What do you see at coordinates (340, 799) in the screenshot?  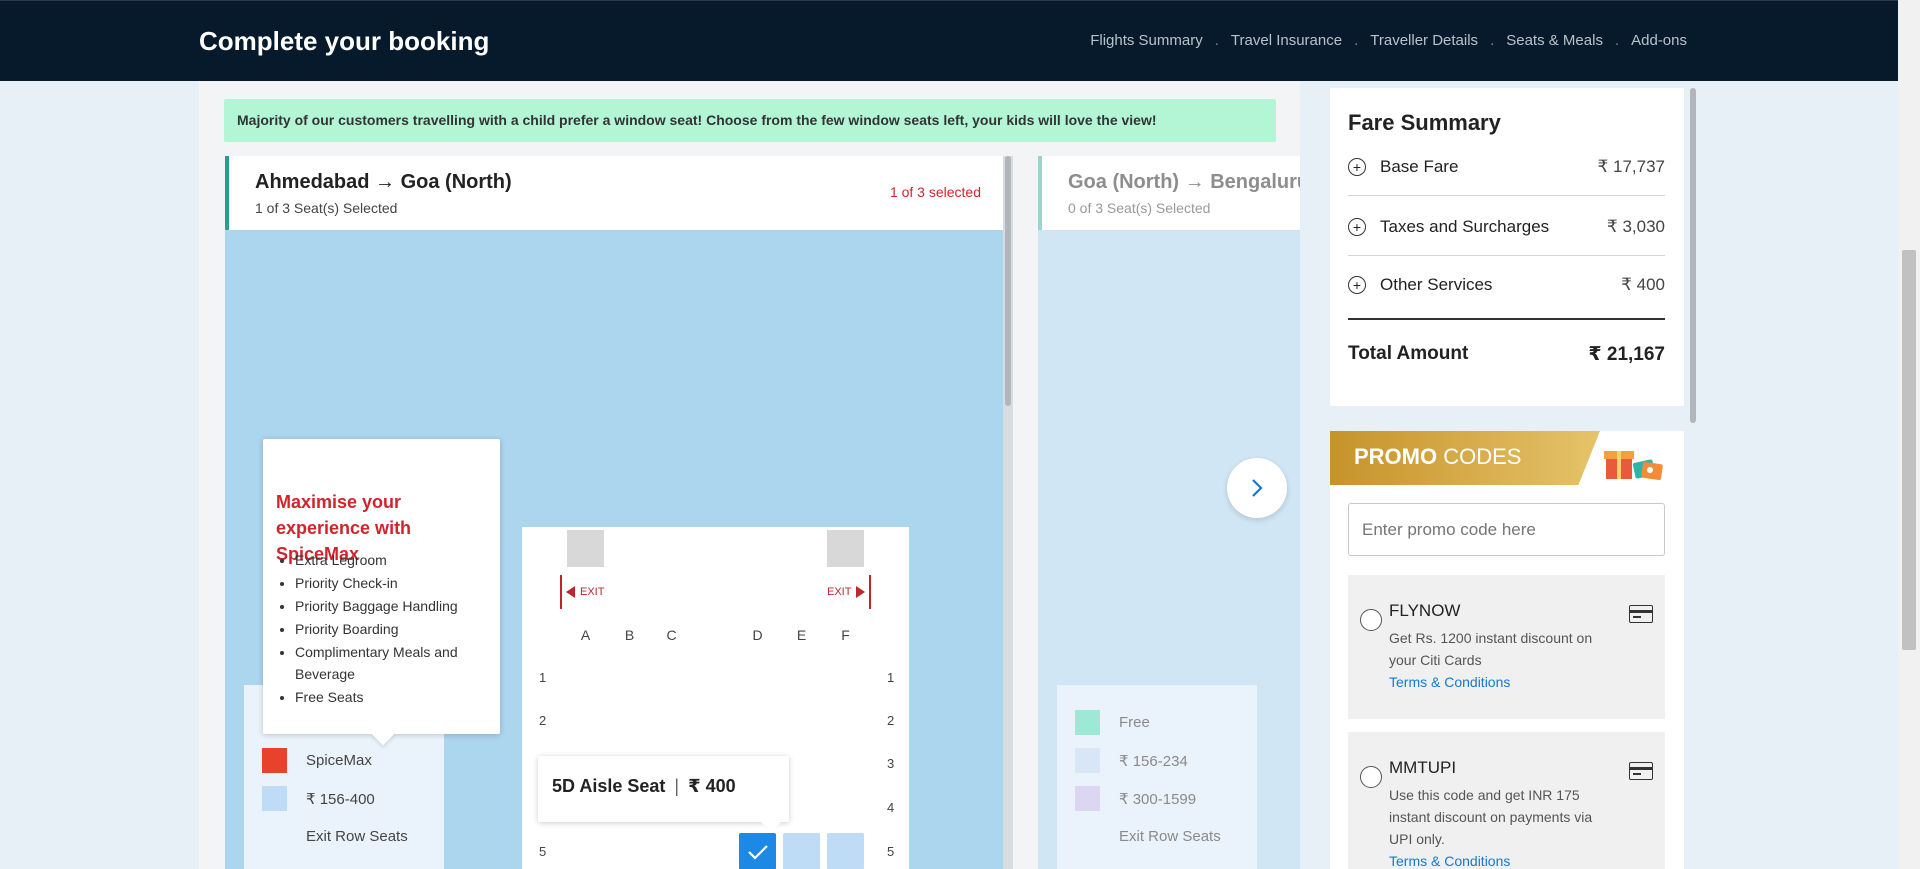 I see `legend-label: ₹ 156-400` at bounding box center [340, 799].